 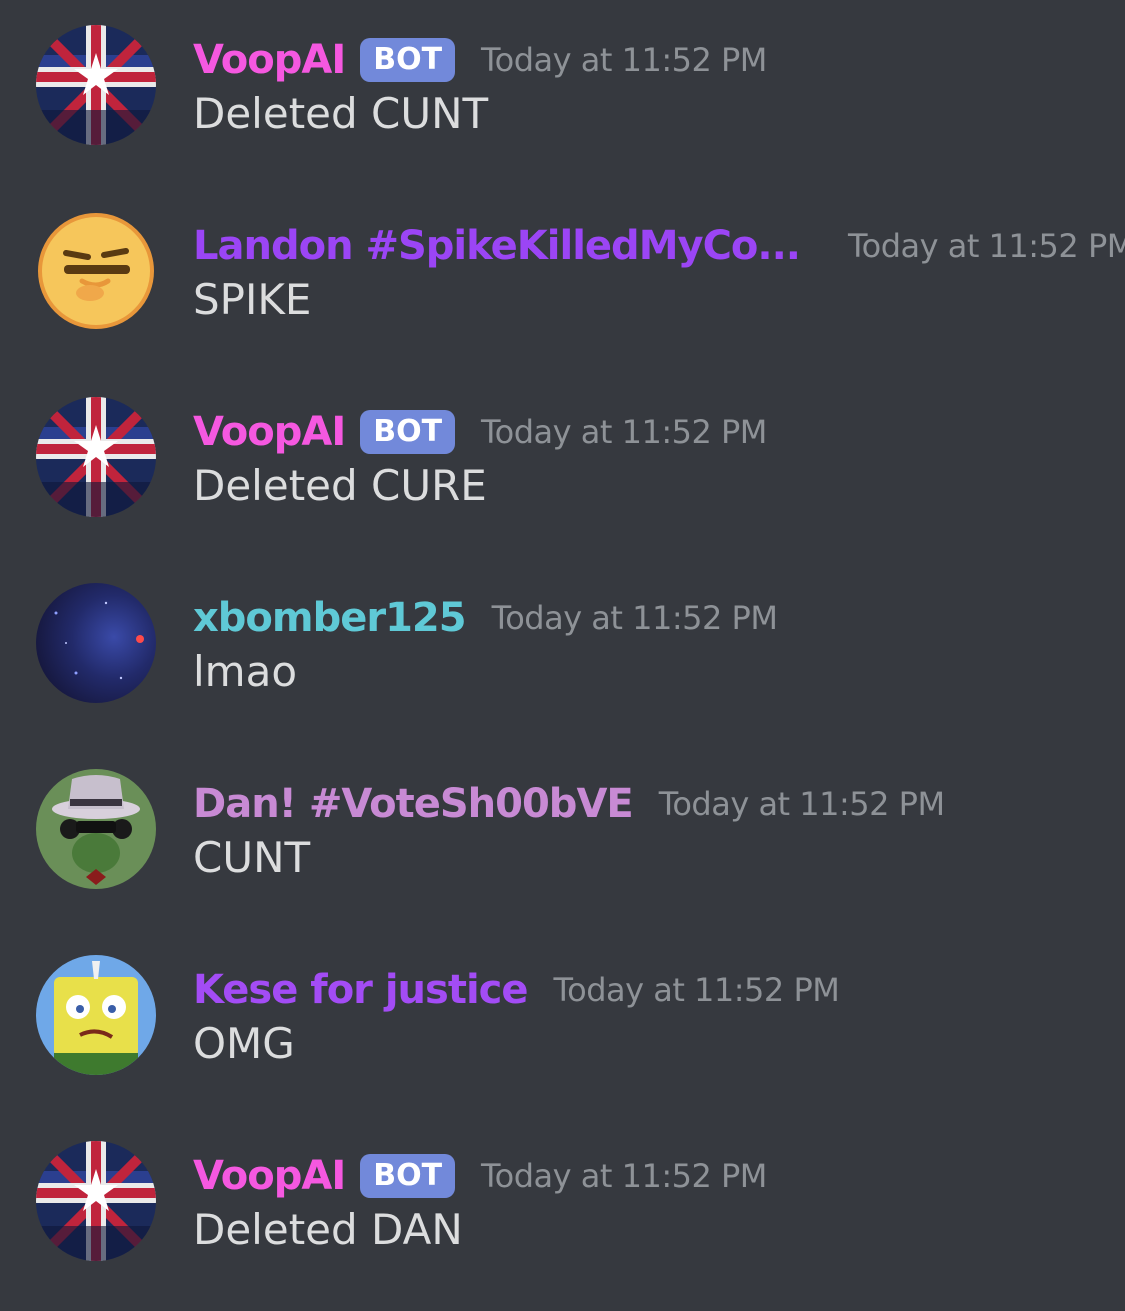 What do you see at coordinates (96, 829) in the screenshot?
I see `hat-character-avatar-icon` at bounding box center [96, 829].